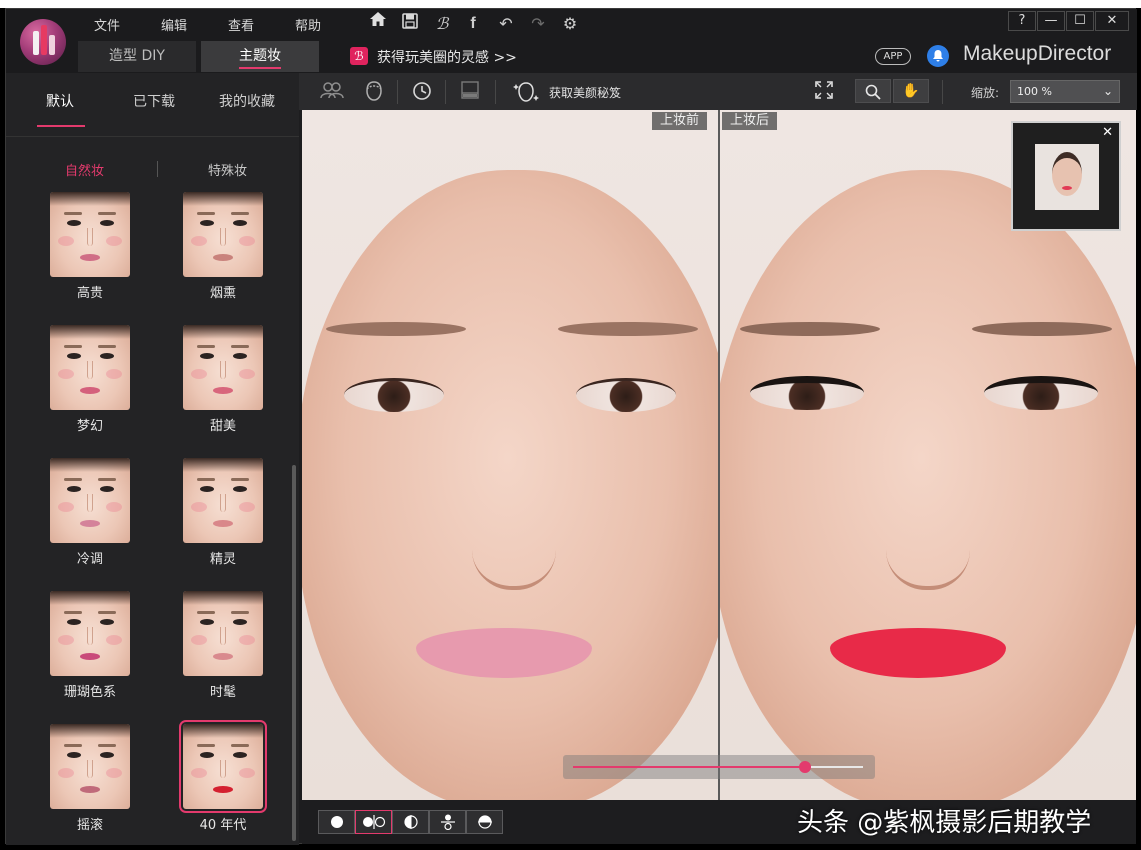 This screenshot has height=850, width=1141. I want to click on look-item: 摇滚, so click(90, 778).